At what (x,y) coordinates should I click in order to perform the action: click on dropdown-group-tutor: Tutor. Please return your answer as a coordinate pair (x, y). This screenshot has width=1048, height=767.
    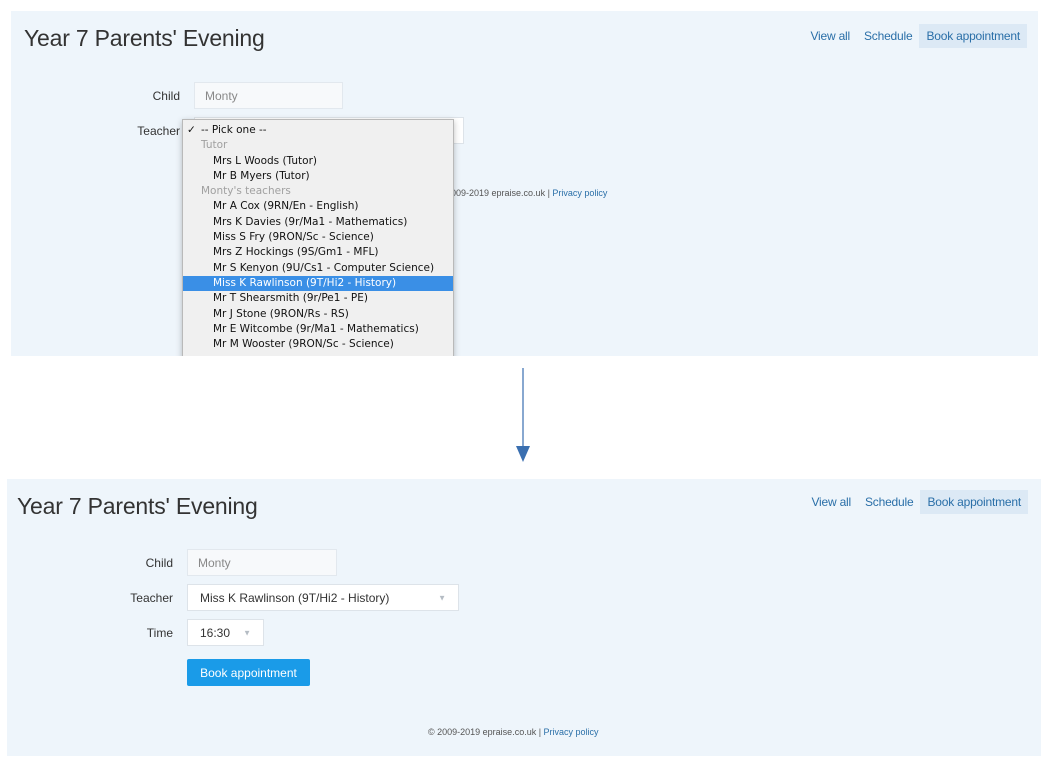
    Looking at the image, I should click on (214, 145).